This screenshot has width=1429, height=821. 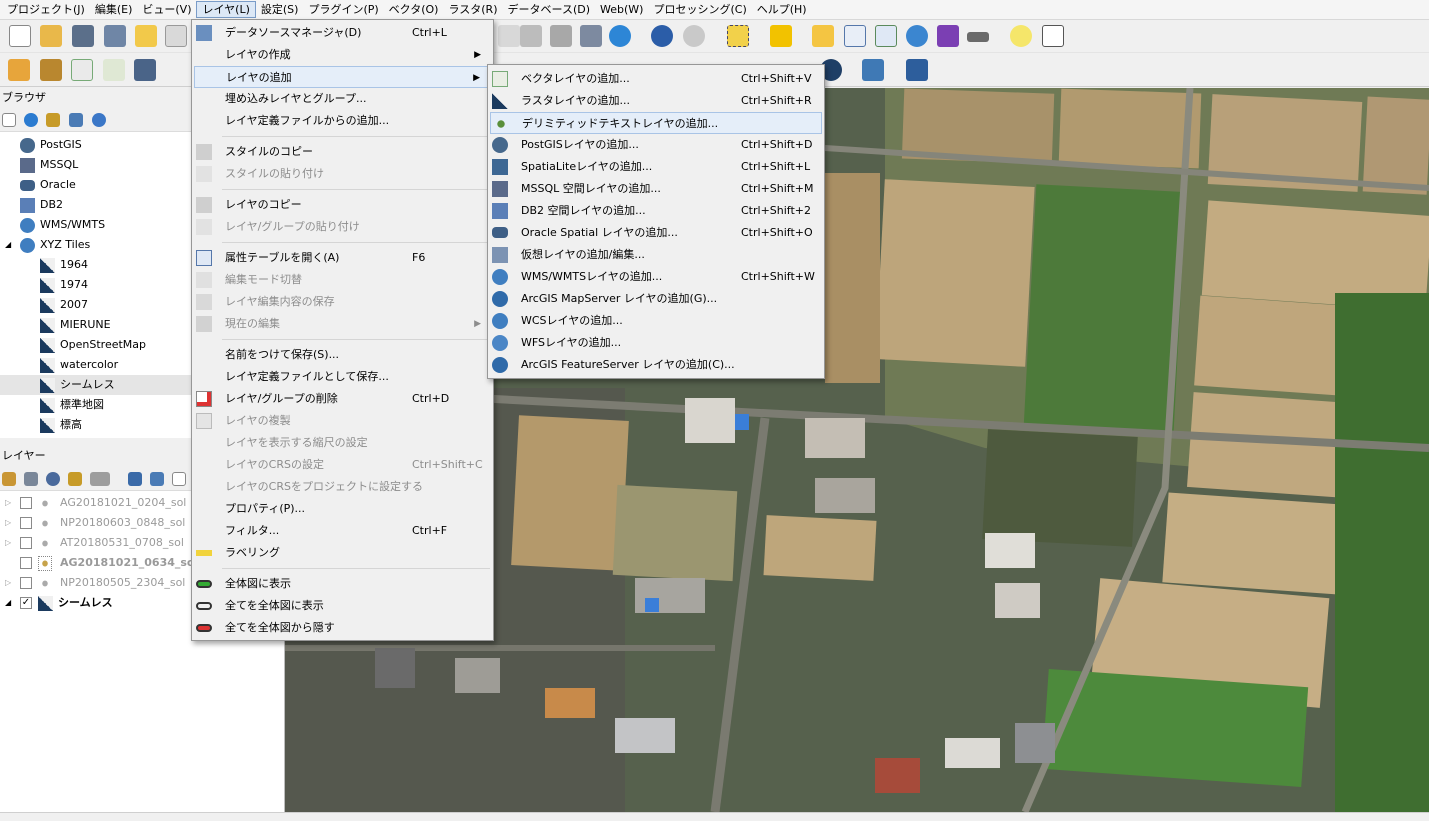 I want to click on menu-web: Web(W), so click(x=621, y=10).